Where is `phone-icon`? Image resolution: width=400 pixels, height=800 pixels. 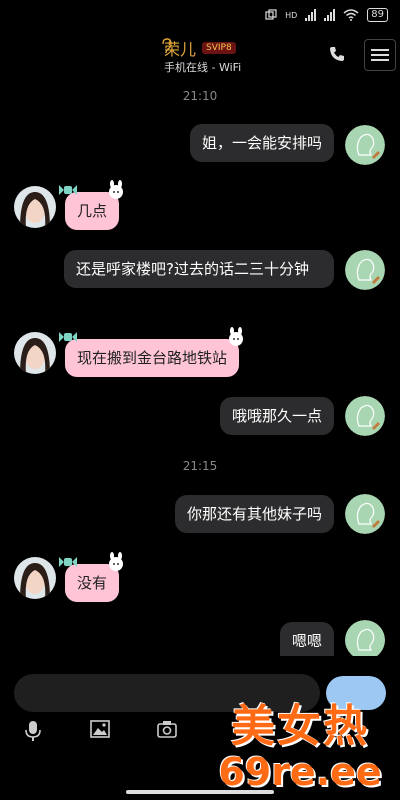
phone-icon is located at coordinates (337, 54).